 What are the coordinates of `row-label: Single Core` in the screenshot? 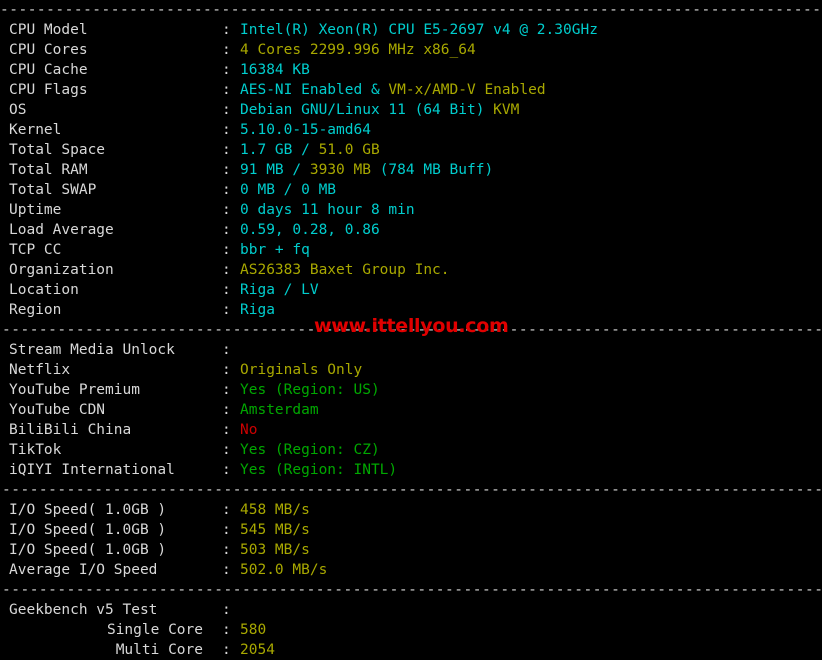 It's located at (154, 630).